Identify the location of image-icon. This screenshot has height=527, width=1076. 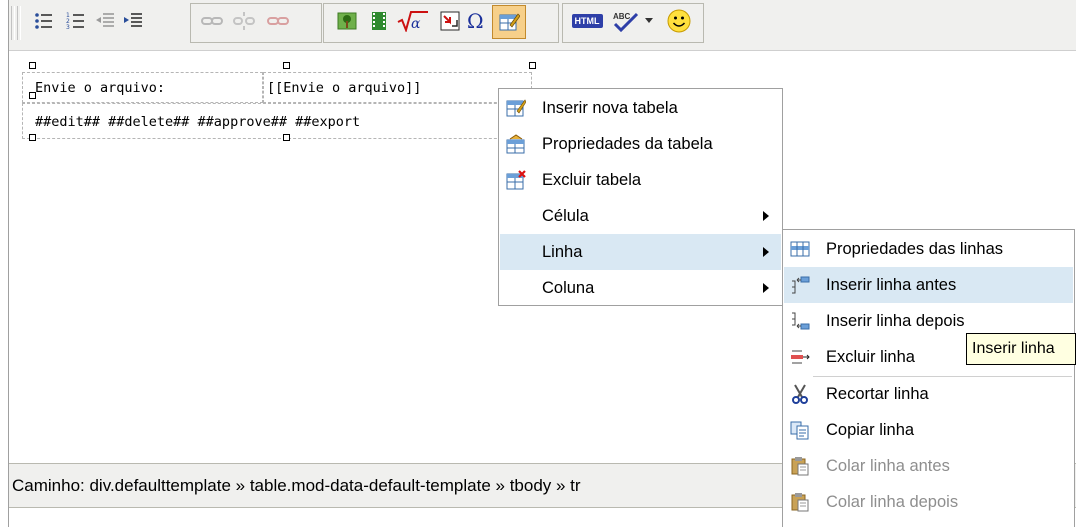
(347, 21).